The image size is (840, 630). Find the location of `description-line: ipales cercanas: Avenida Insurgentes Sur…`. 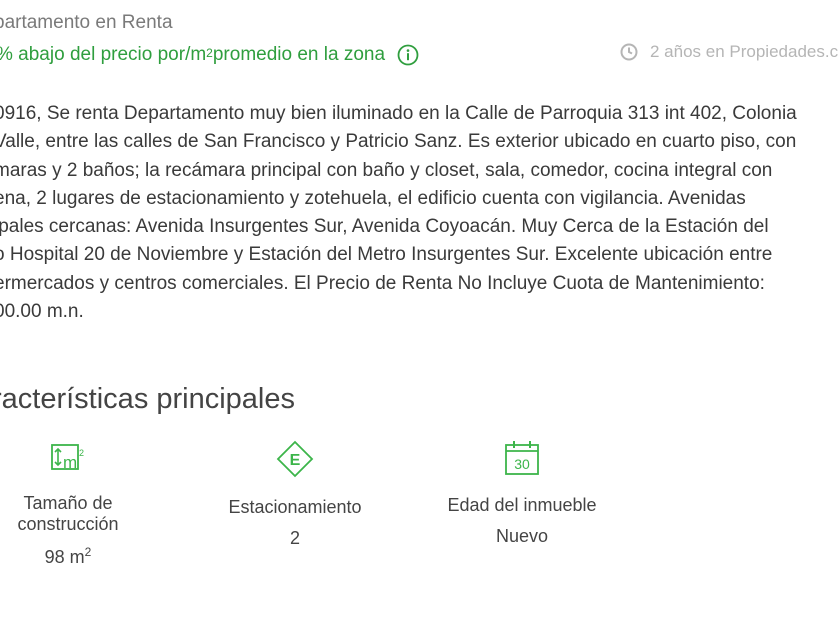

description-line: ipales cercanas: Avenida Insurgentes Sur… is located at coordinates (384, 227).